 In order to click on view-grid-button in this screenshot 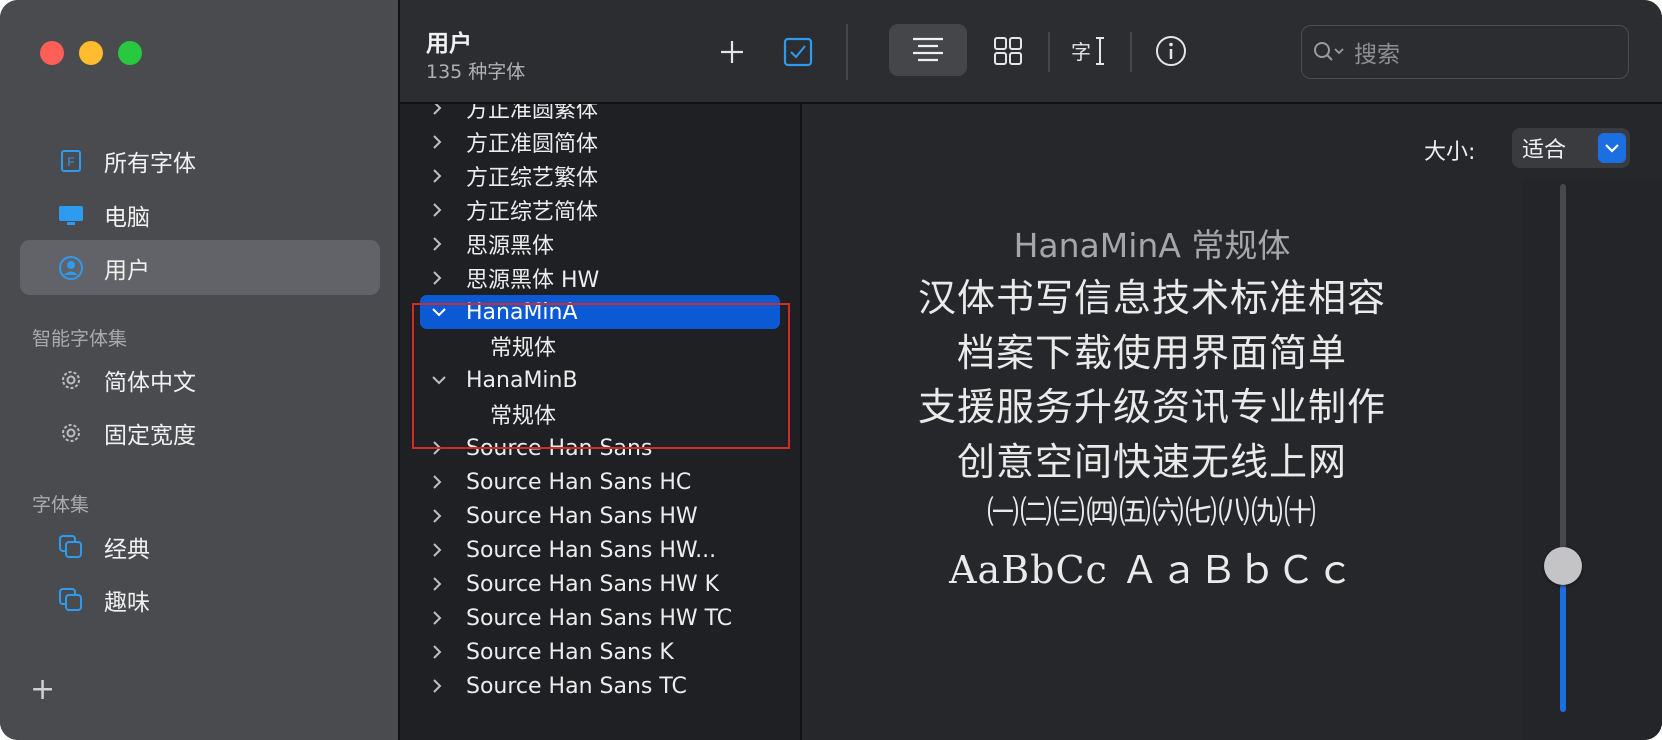, I will do `click(1008, 51)`.